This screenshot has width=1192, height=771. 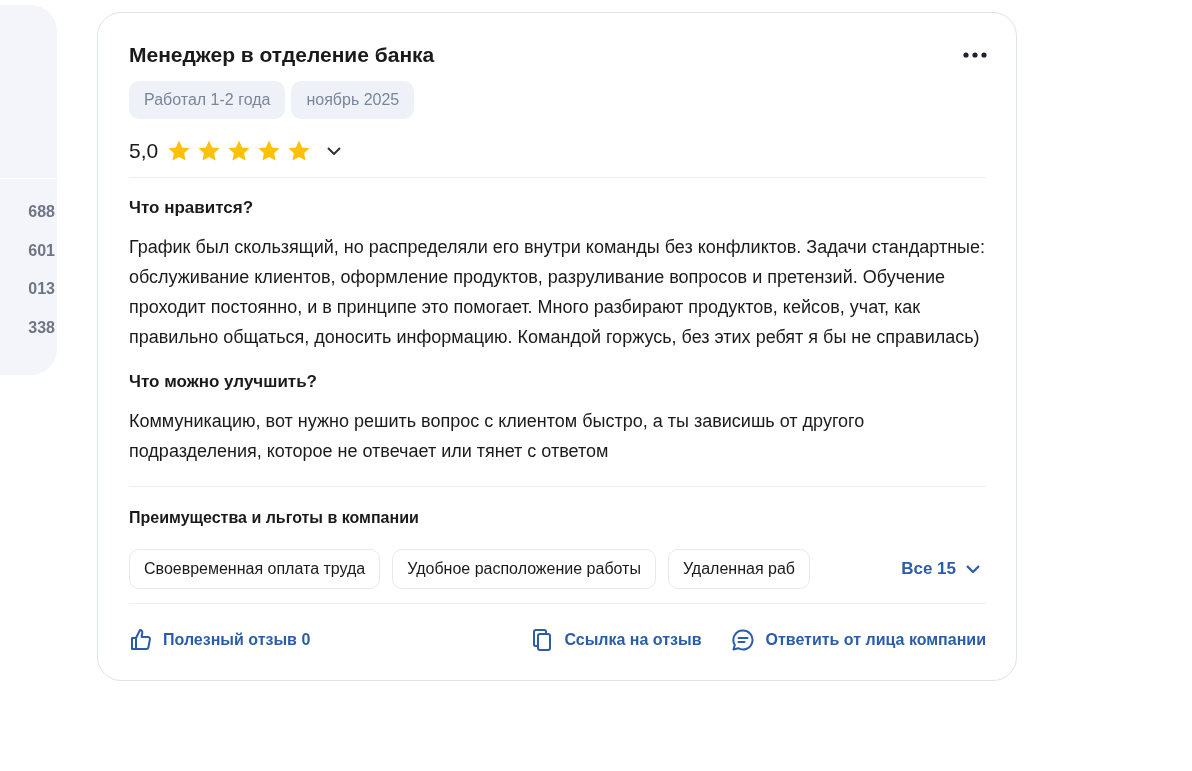 What do you see at coordinates (274, 518) in the screenshot?
I see `section-heading: Преимущества и льготы в компании` at bounding box center [274, 518].